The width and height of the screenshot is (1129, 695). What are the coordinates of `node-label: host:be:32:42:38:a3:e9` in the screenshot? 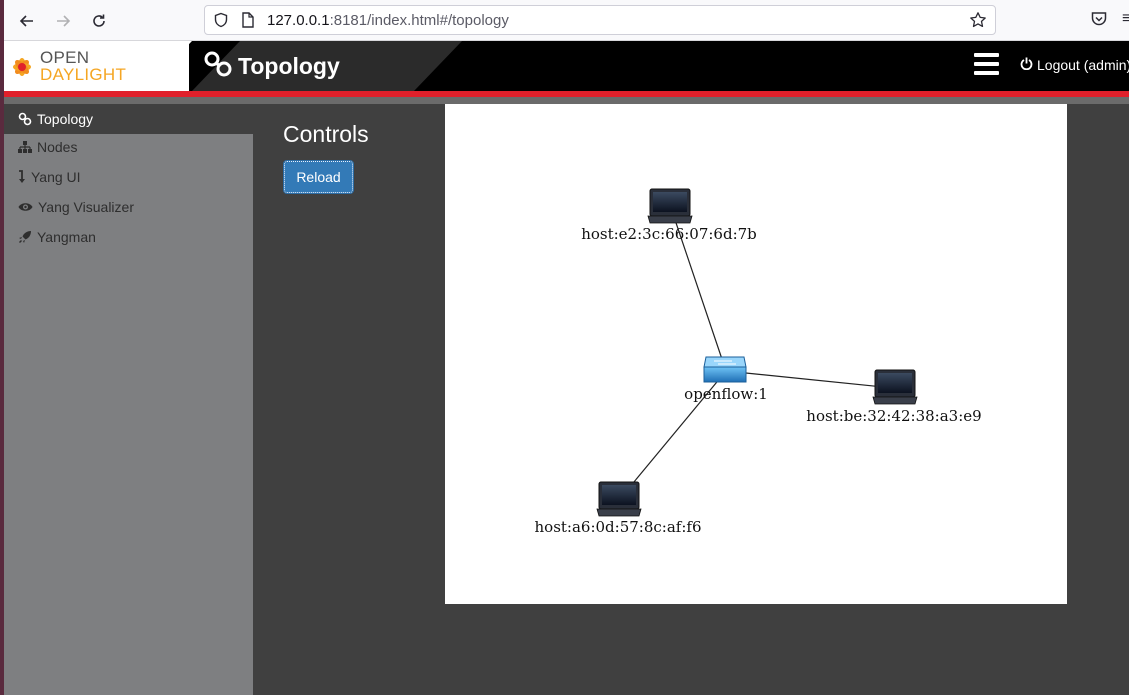 It's located at (893, 416).